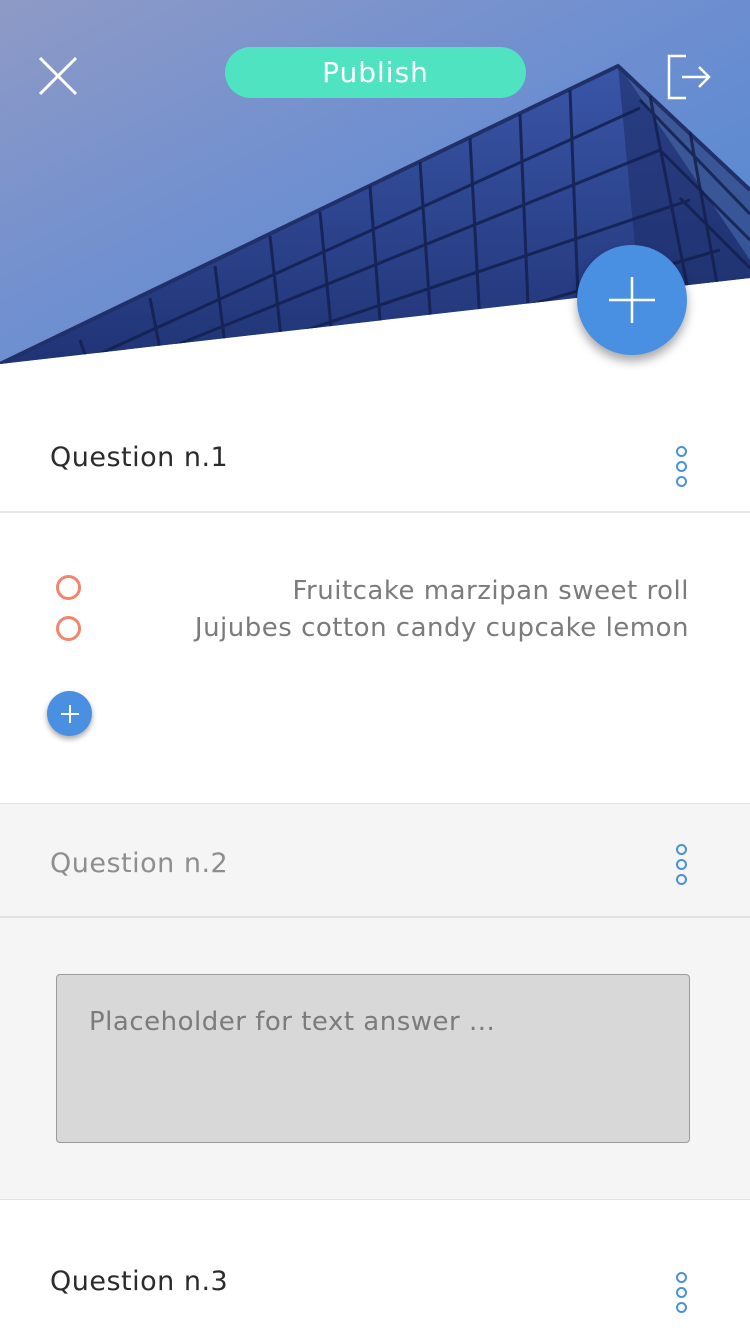 This screenshot has height=1334, width=750. Describe the element at coordinates (375, 72) in the screenshot. I see `publish-button: Publish` at that location.